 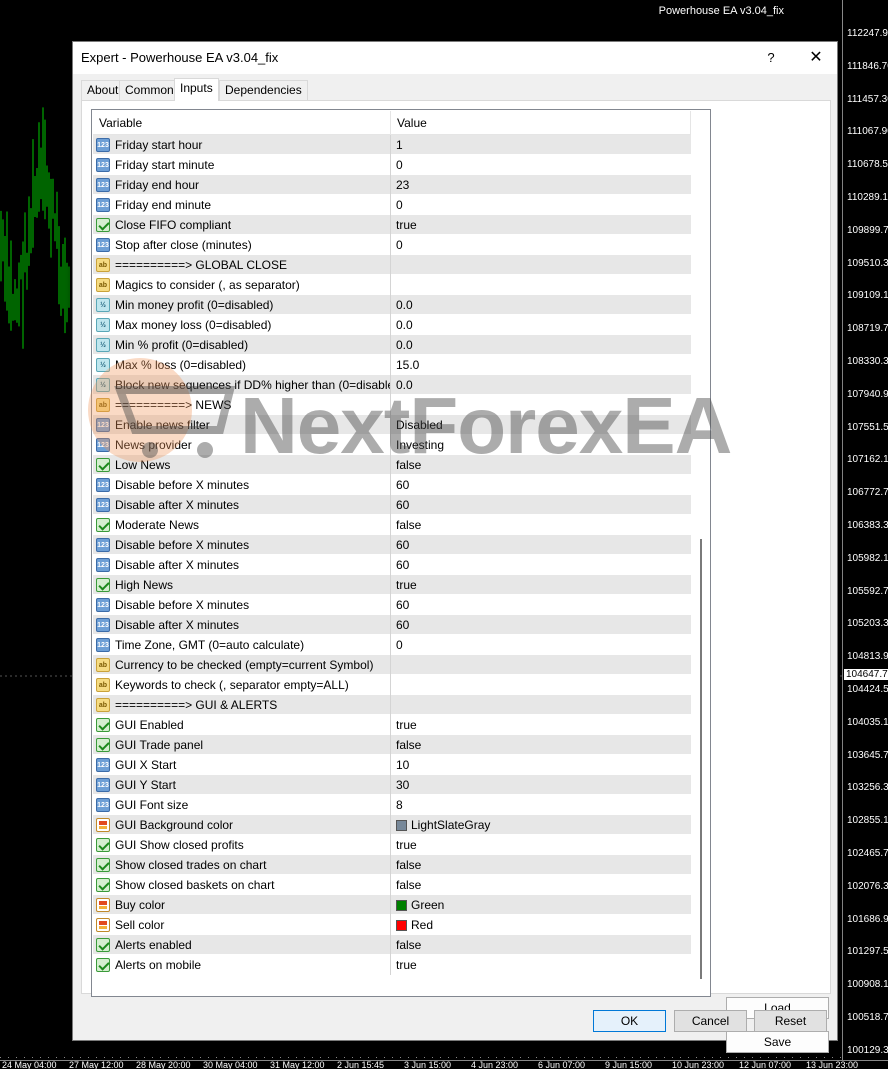 What do you see at coordinates (242, 123) in the screenshot?
I see `column-header-variable: Variable` at bounding box center [242, 123].